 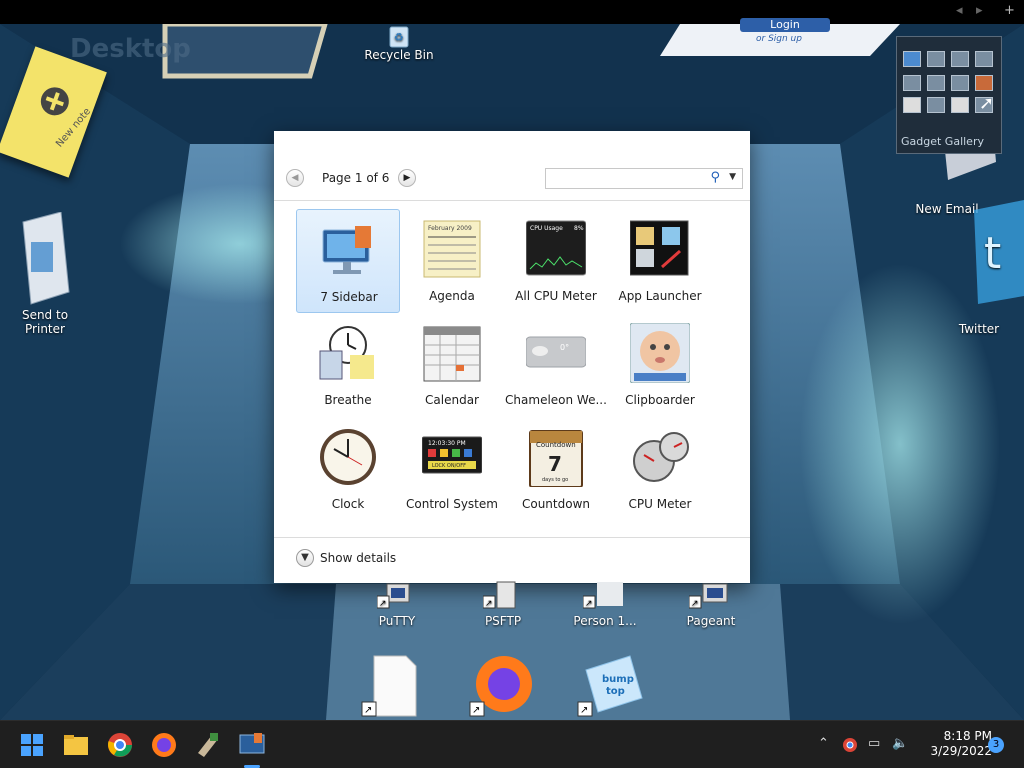 I want to click on clock: 8:18 PM 3/29/2022, so click(x=956, y=744).